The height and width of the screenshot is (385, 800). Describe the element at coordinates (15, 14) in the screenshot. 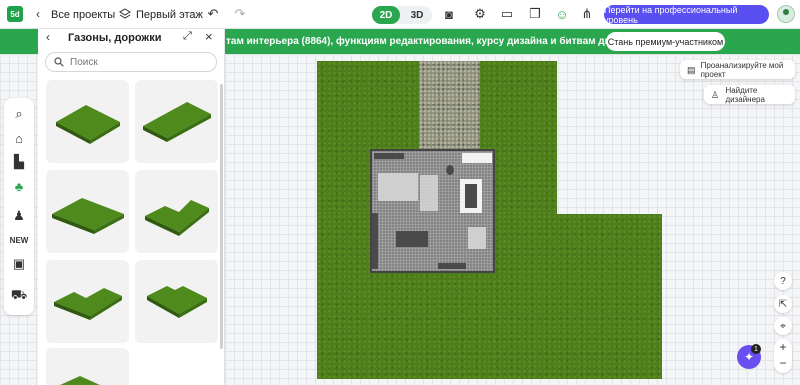

I see `app-logo: 5d` at that location.